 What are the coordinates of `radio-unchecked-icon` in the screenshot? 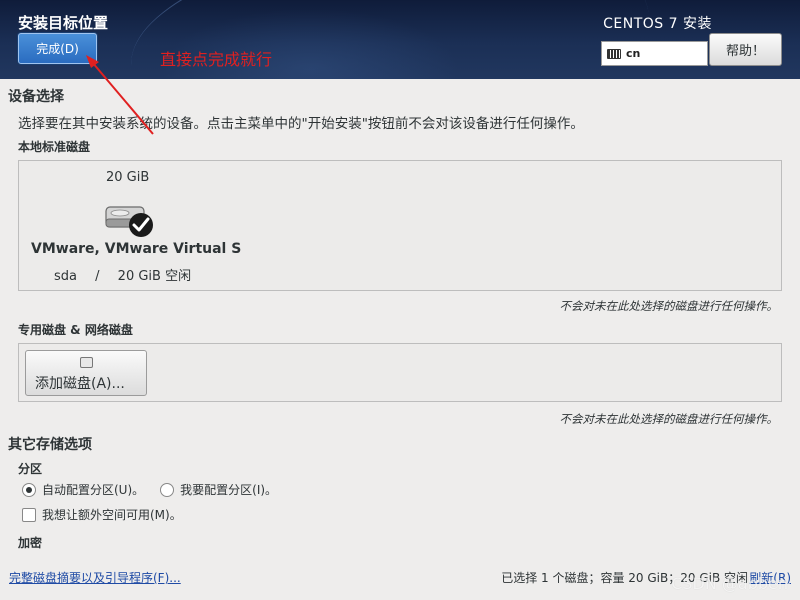 It's located at (167, 489).